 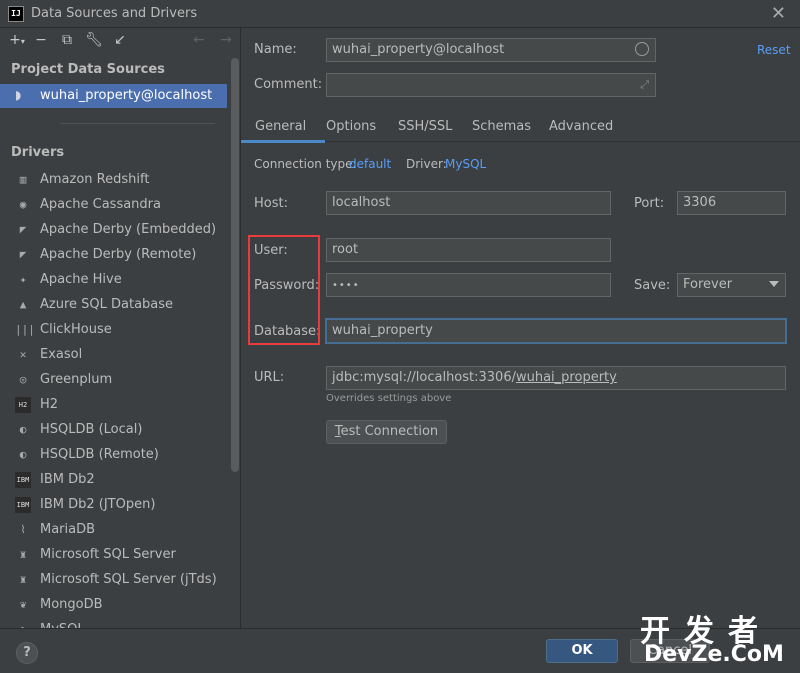 What do you see at coordinates (275, 49) in the screenshot?
I see `name-label: Name:` at bounding box center [275, 49].